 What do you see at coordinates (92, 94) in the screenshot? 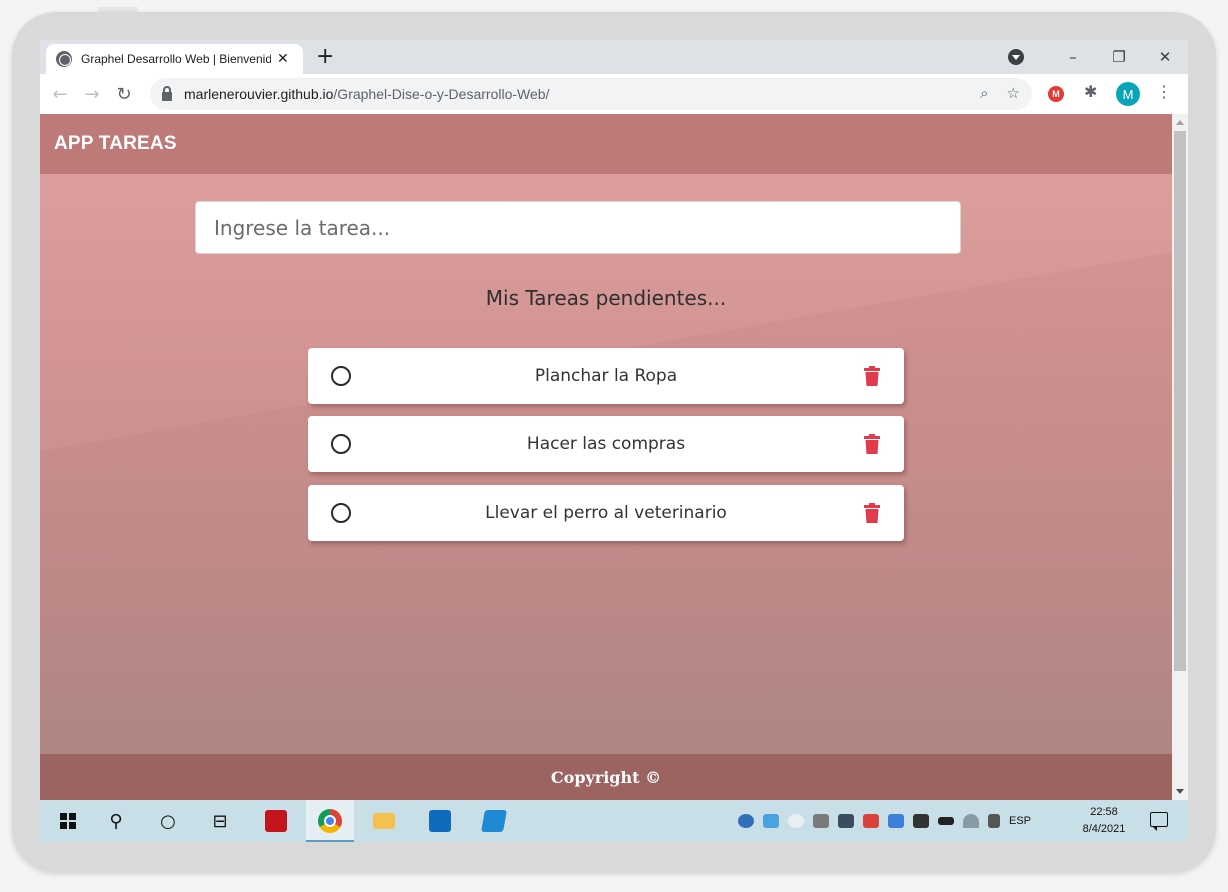
I see `forward-button: →` at bounding box center [92, 94].